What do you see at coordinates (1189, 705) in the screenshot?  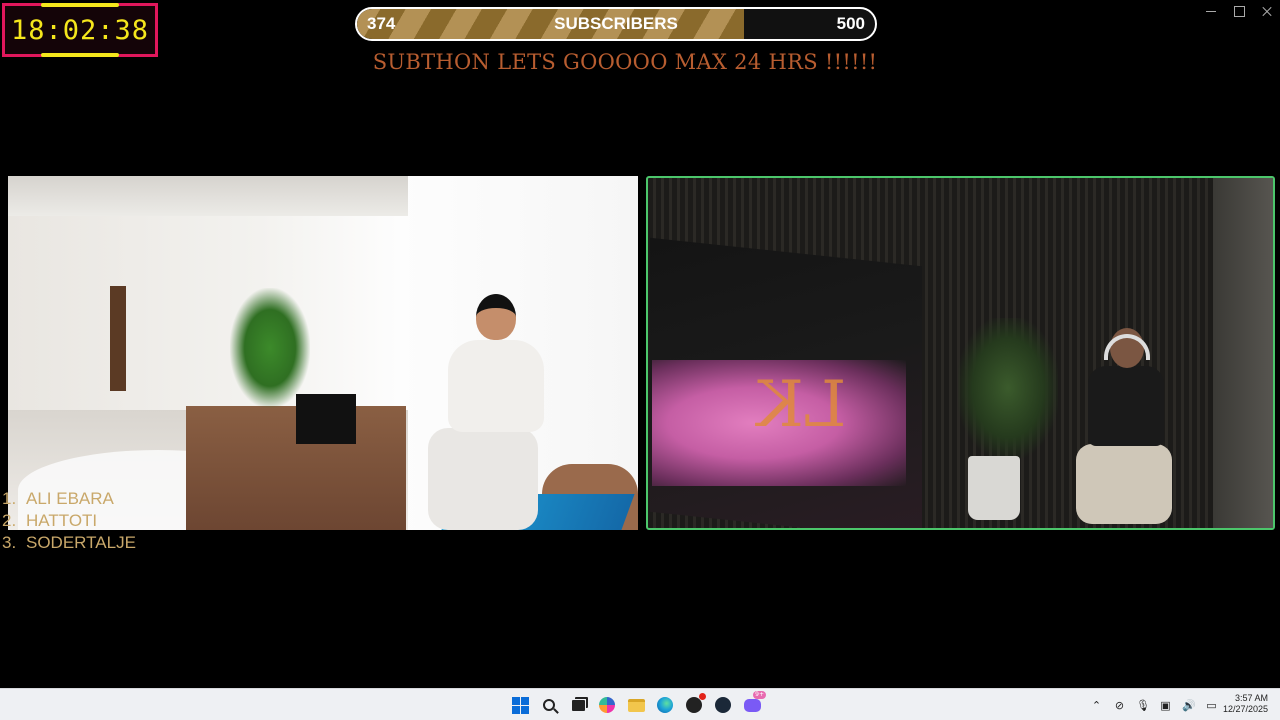 I see `volume-icon: 🔊` at bounding box center [1189, 705].